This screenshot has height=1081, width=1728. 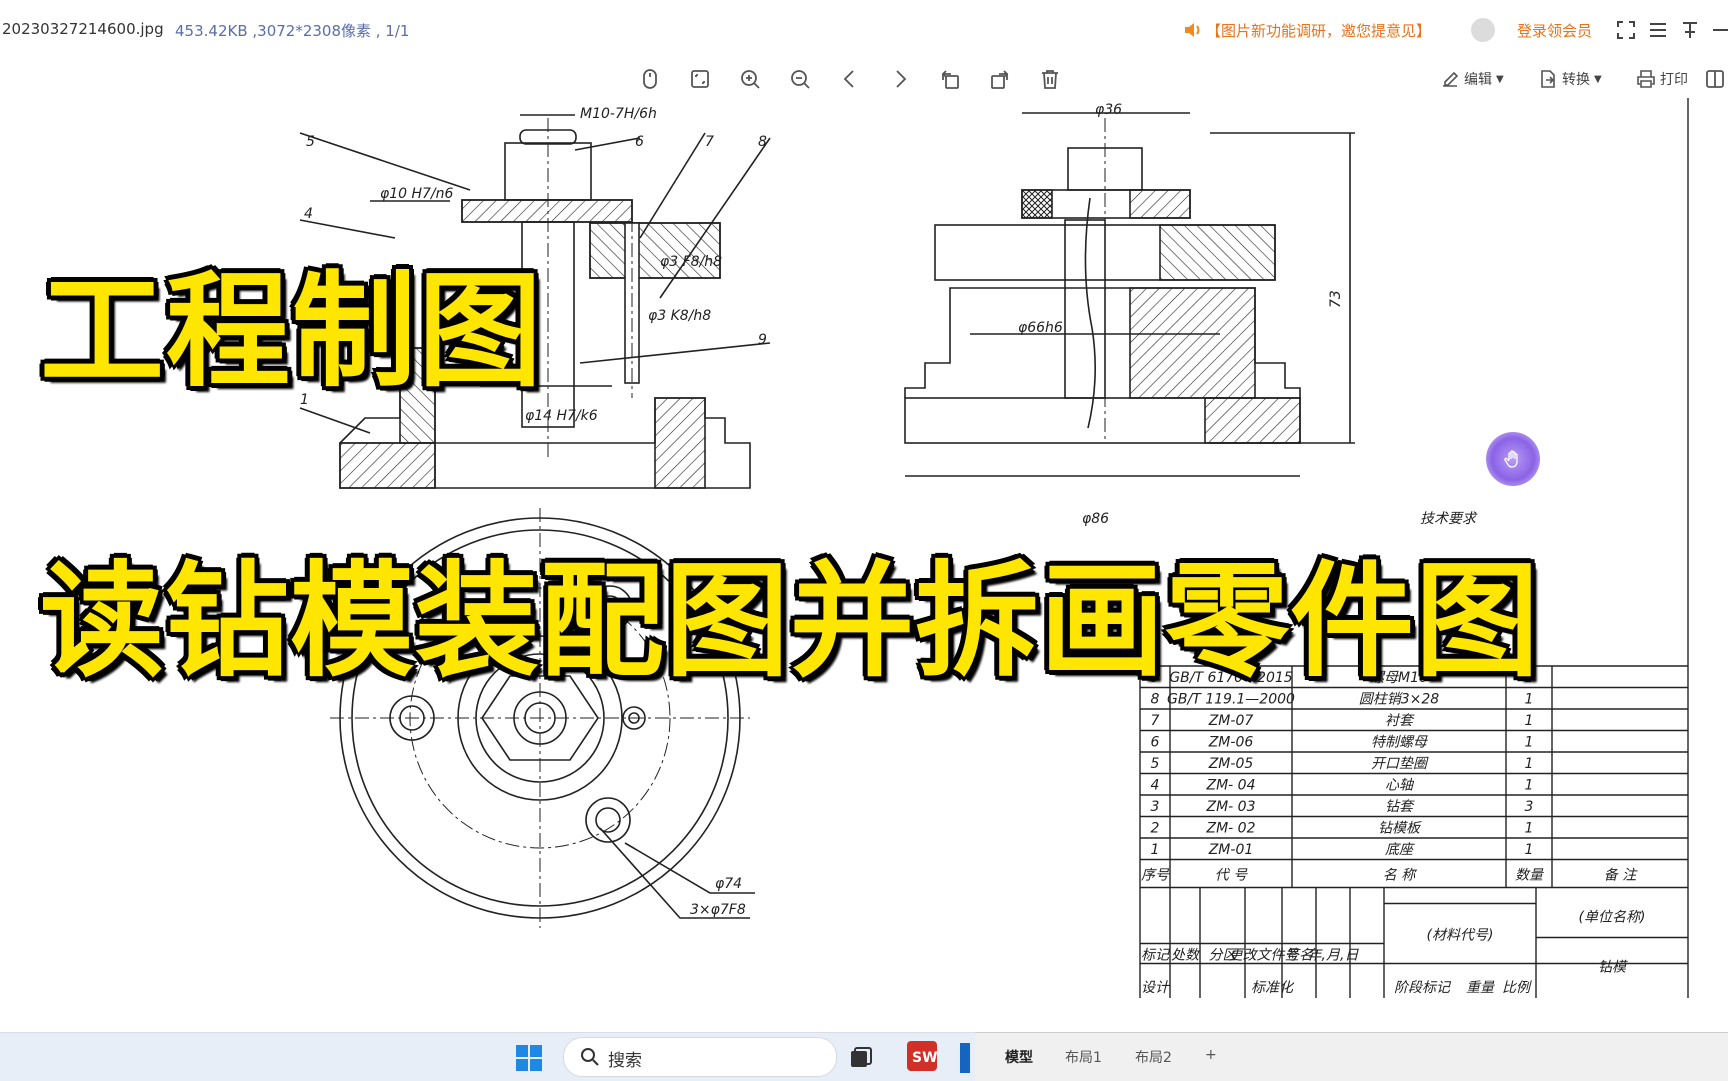 I want to click on dim-73: 73, so click(x=1336, y=299).